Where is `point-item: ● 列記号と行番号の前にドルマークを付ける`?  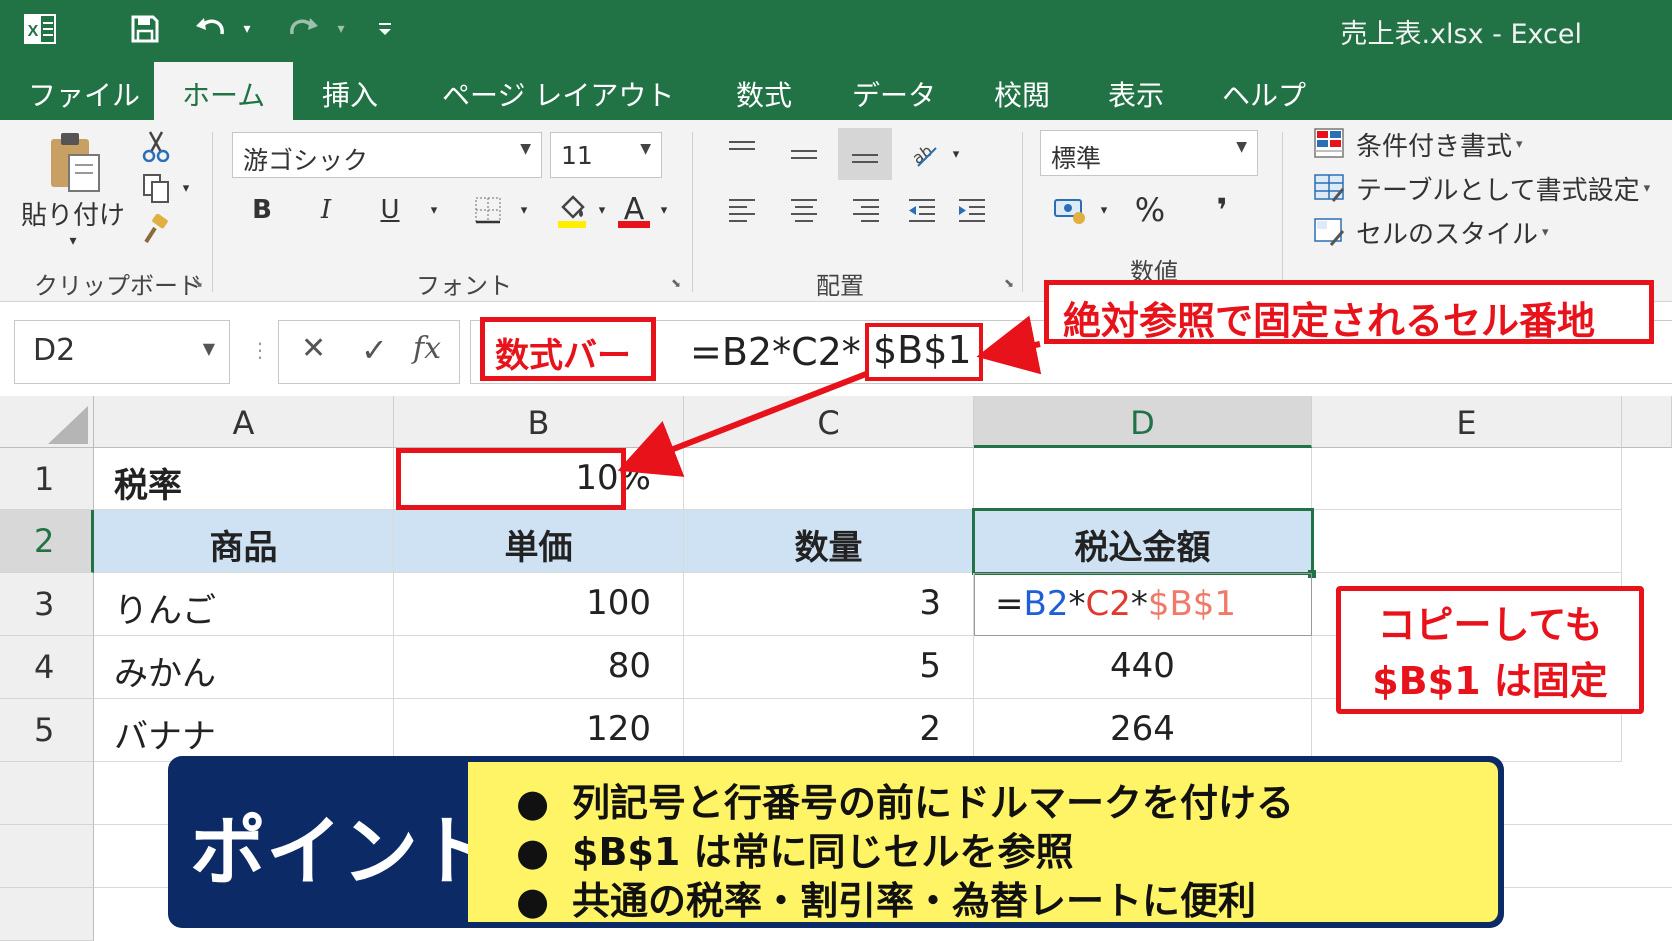 point-item: ● 列記号と行番号の前にドルマークを付ける is located at coordinates (1007, 798).